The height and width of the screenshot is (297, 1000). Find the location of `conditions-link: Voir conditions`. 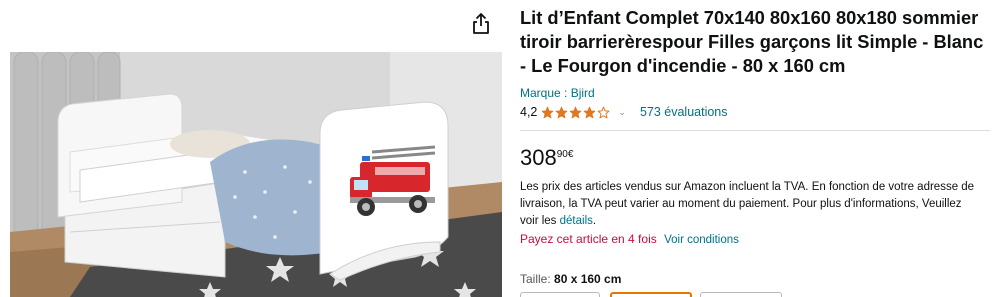

conditions-link: Voir conditions is located at coordinates (701, 240).